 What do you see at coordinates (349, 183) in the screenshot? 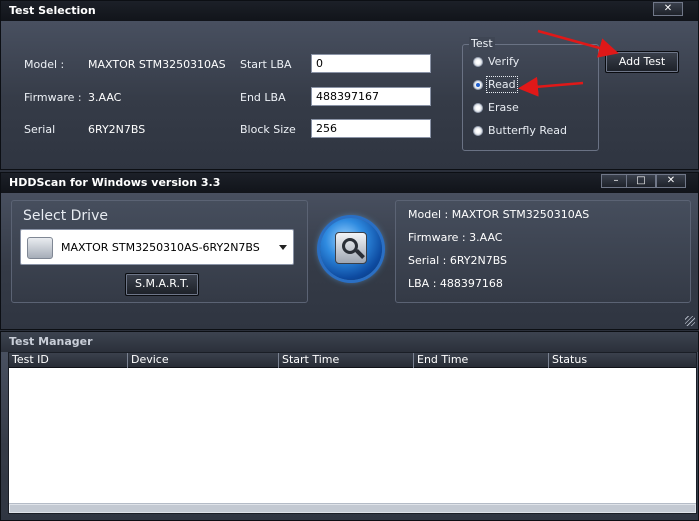
I see `title-bar: HDDScan for Windows version 3.3 – □ ✕` at bounding box center [349, 183].